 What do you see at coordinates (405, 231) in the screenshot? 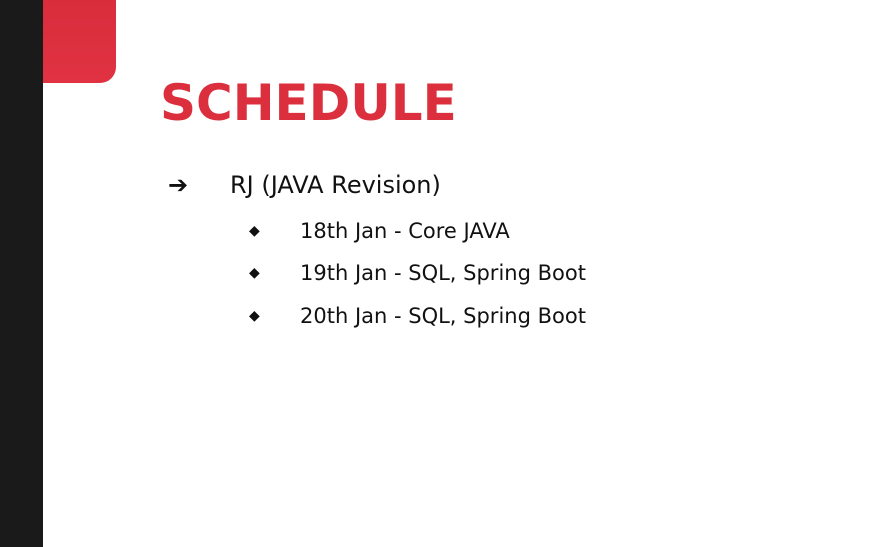
I see `sub-list-item-label: 18th Jan - Core JAVA` at bounding box center [405, 231].